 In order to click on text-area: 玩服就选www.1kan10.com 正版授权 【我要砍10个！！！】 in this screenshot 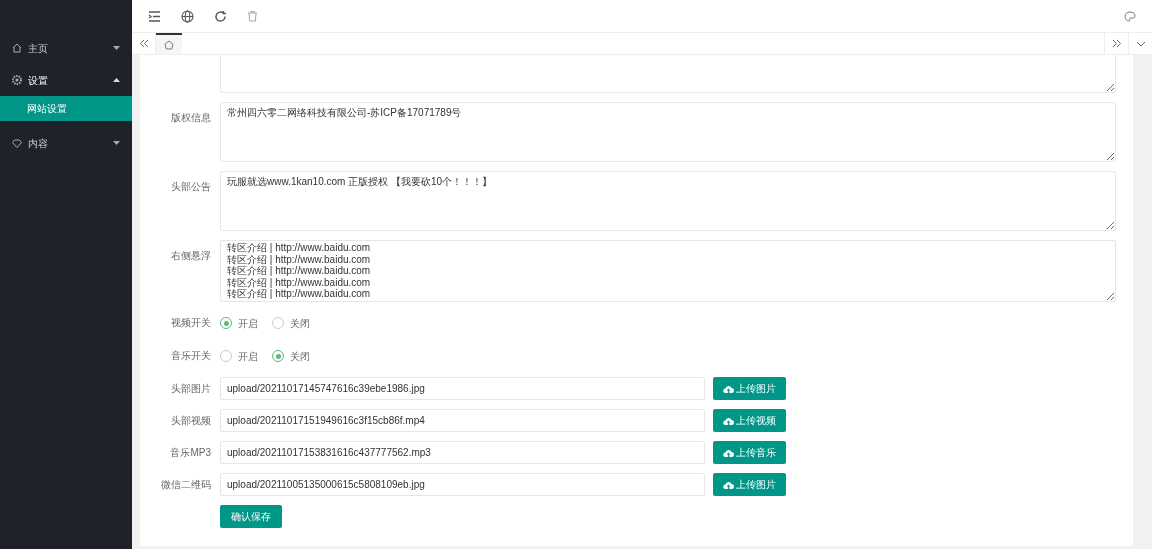, I will do `click(668, 201)`.